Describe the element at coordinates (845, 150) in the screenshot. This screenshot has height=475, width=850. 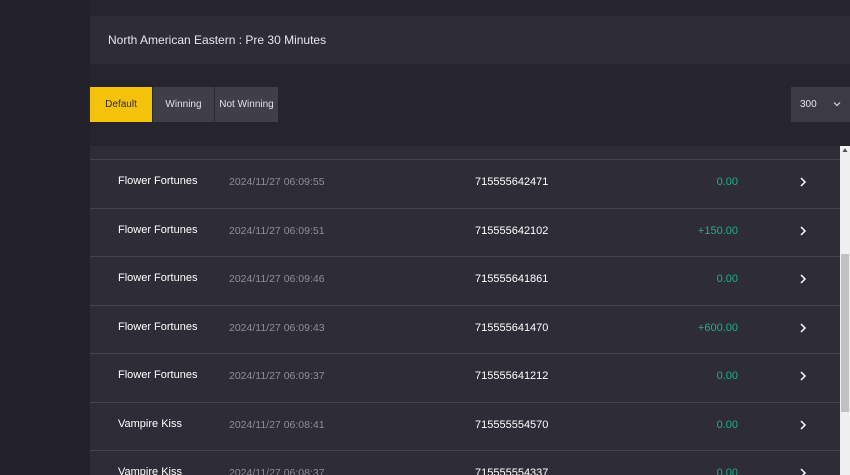
I see `scroll-up-arrow-icon` at that location.